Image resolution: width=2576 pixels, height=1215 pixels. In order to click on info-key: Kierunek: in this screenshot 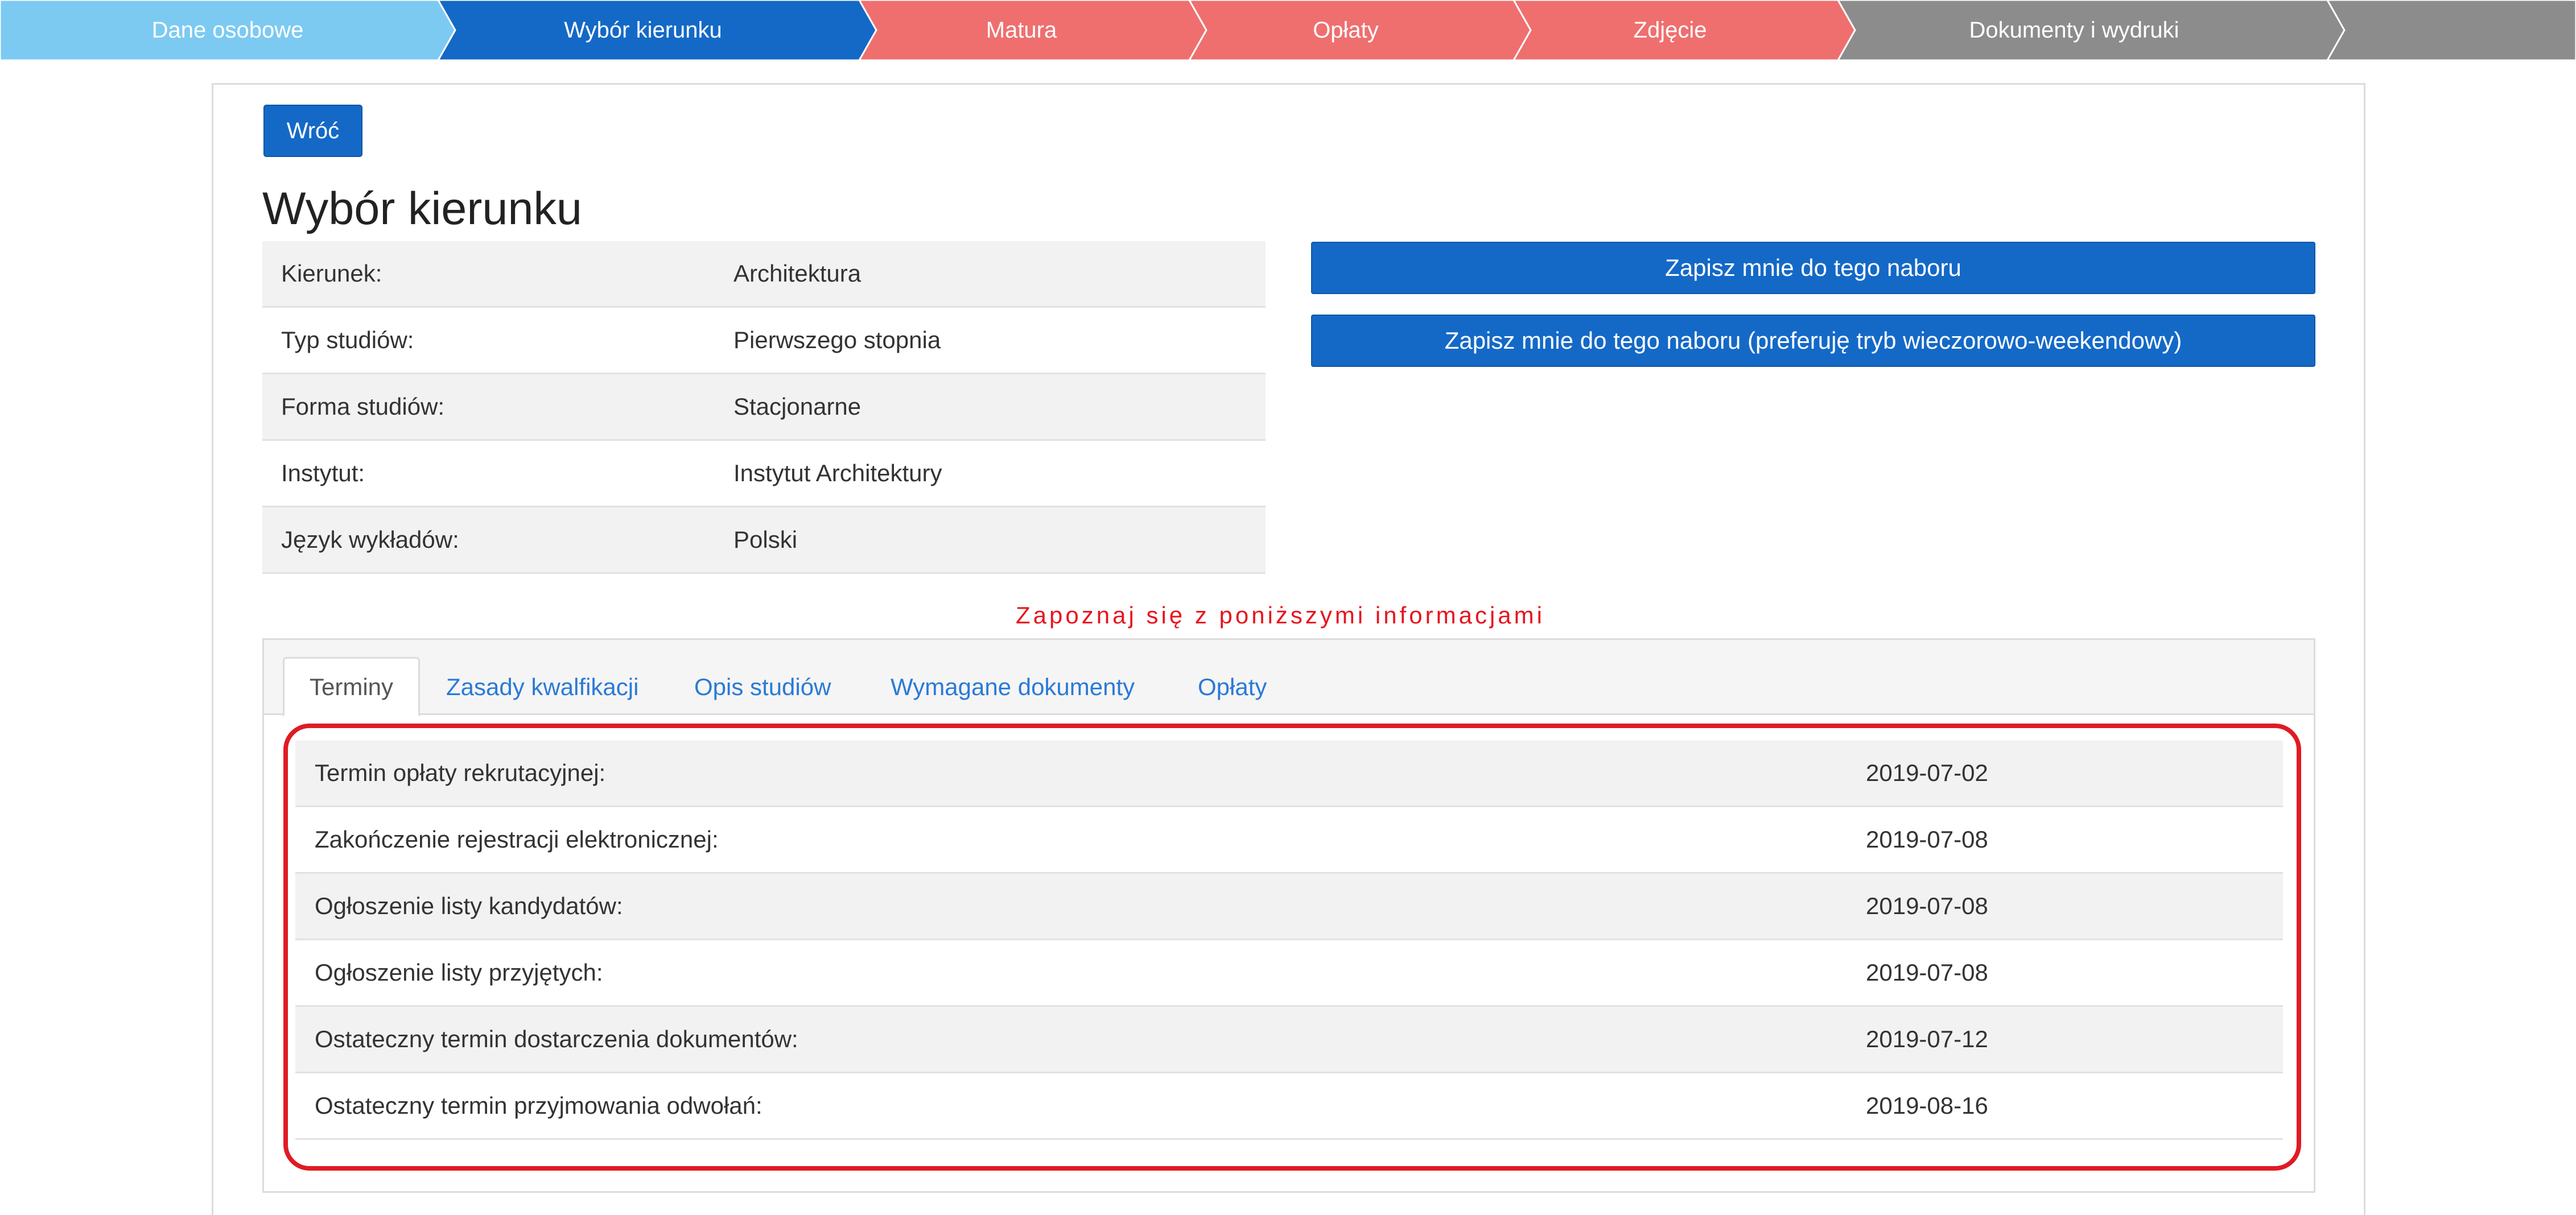, I will do `click(331, 273)`.